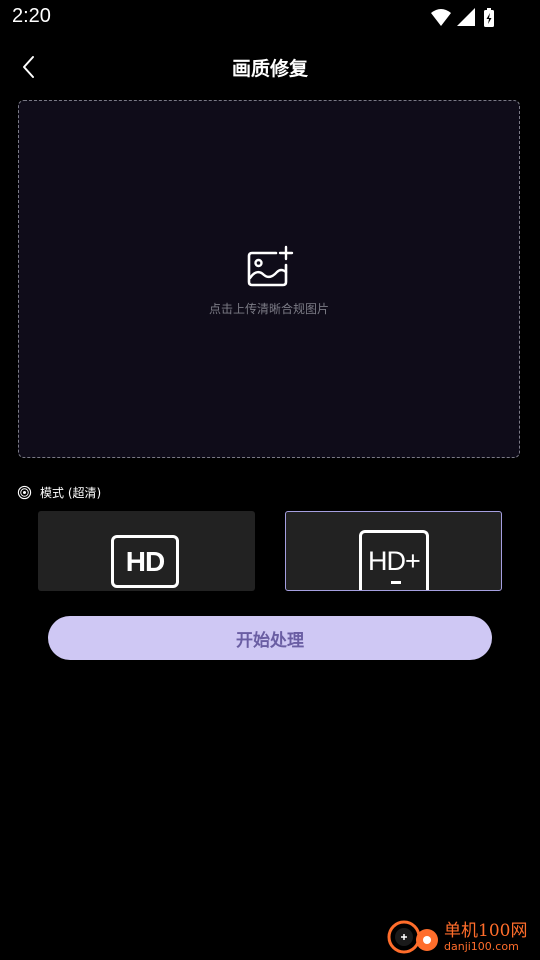 The height and width of the screenshot is (960, 540). I want to click on page-title: 画质修复, so click(269, 69).